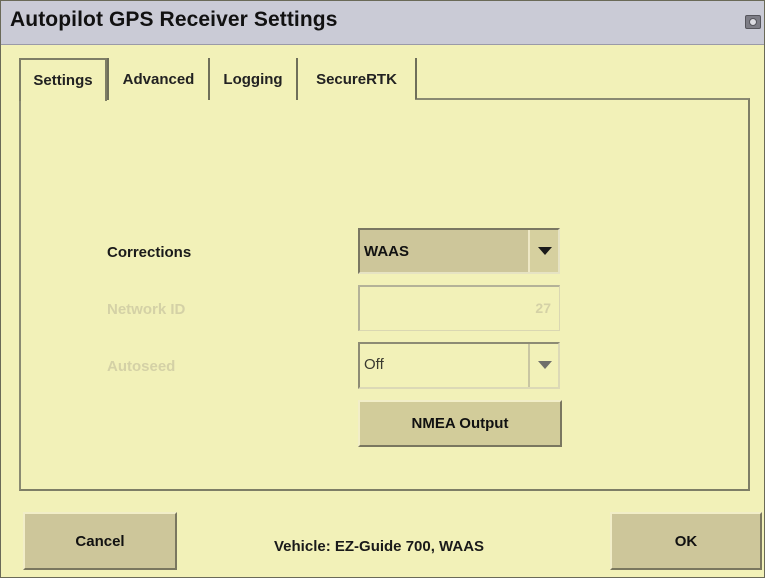  What do you see at coordinates (459, 308) in the screenshot?
I see `network-id-field: 27` at bounding box center [459, 308].